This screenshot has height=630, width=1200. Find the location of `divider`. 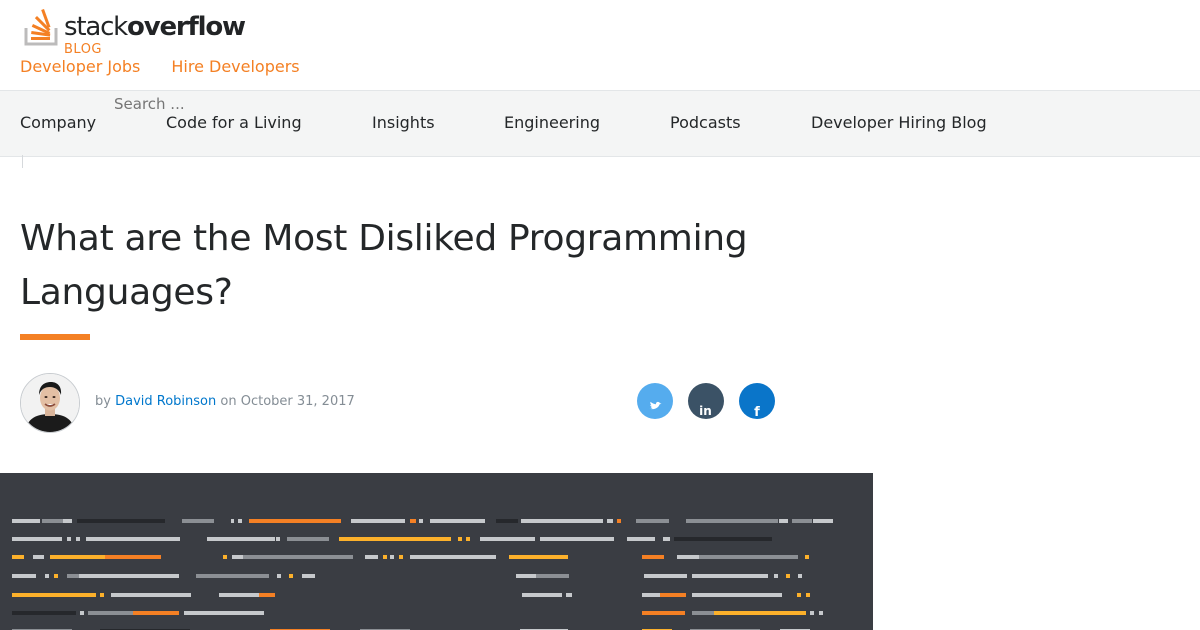

divider is located at coordinates (22, 161).